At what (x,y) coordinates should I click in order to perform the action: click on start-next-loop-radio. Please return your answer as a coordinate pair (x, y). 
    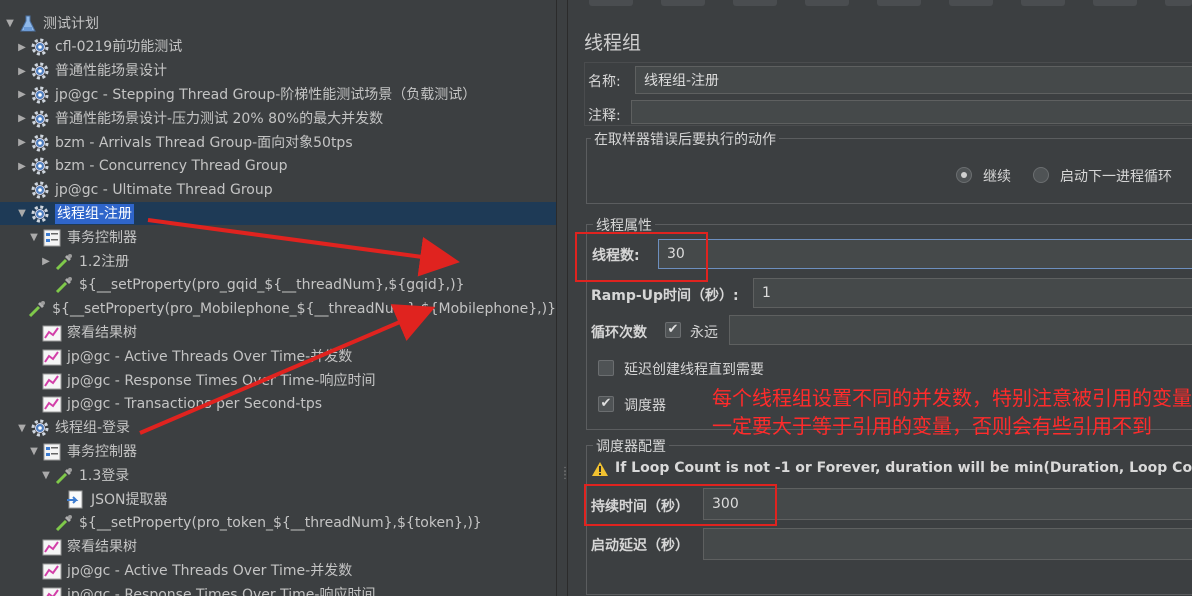
    Looking at the image, I should click on (1041, 175).